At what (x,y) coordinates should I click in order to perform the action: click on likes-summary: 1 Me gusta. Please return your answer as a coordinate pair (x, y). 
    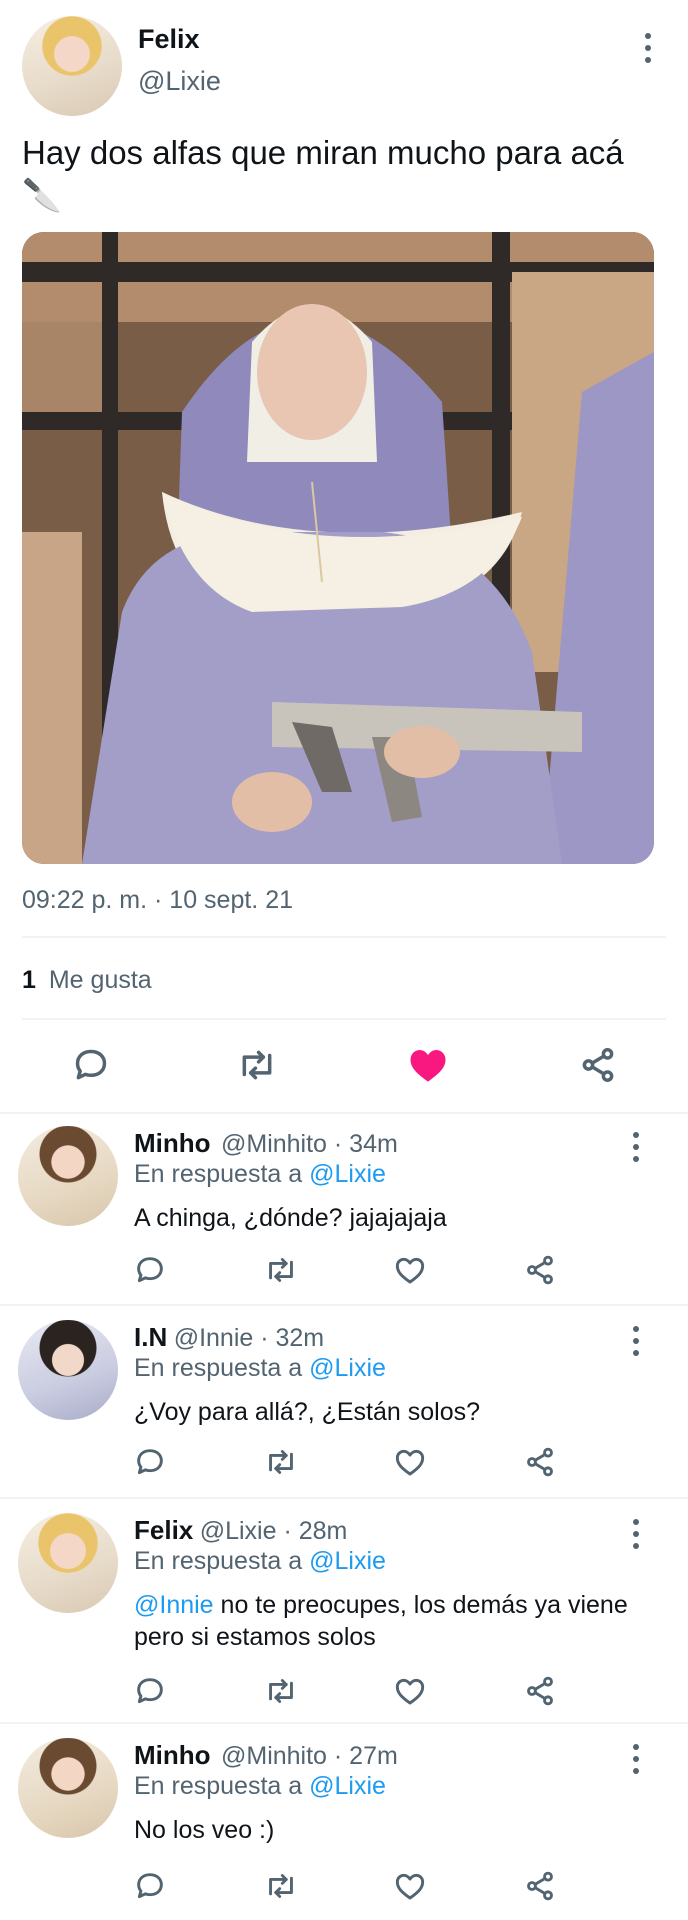
    Looking at the image, I should click on (87, 980).